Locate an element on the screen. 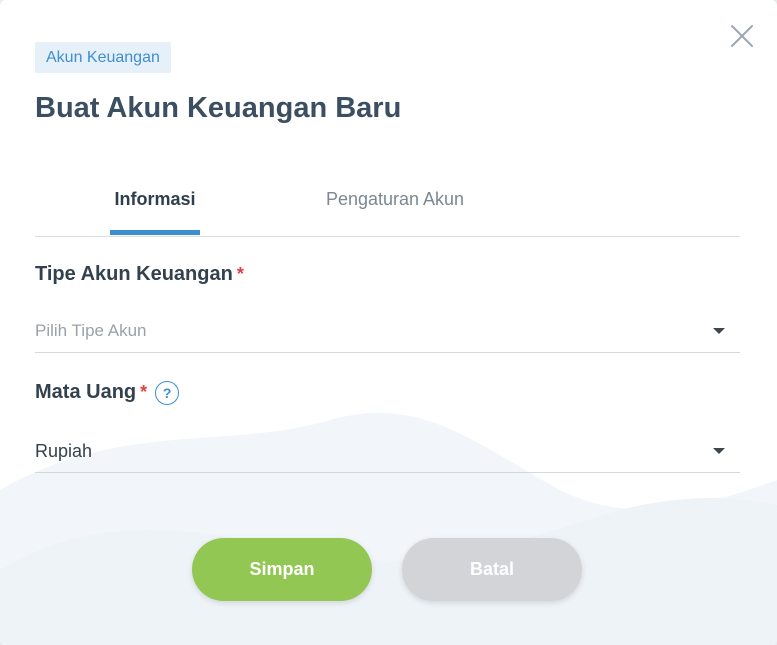 This screenshot has height=645, width=777. account-type-placeholder: Pilih Tipe Akun is located at coordinates (91, 330).